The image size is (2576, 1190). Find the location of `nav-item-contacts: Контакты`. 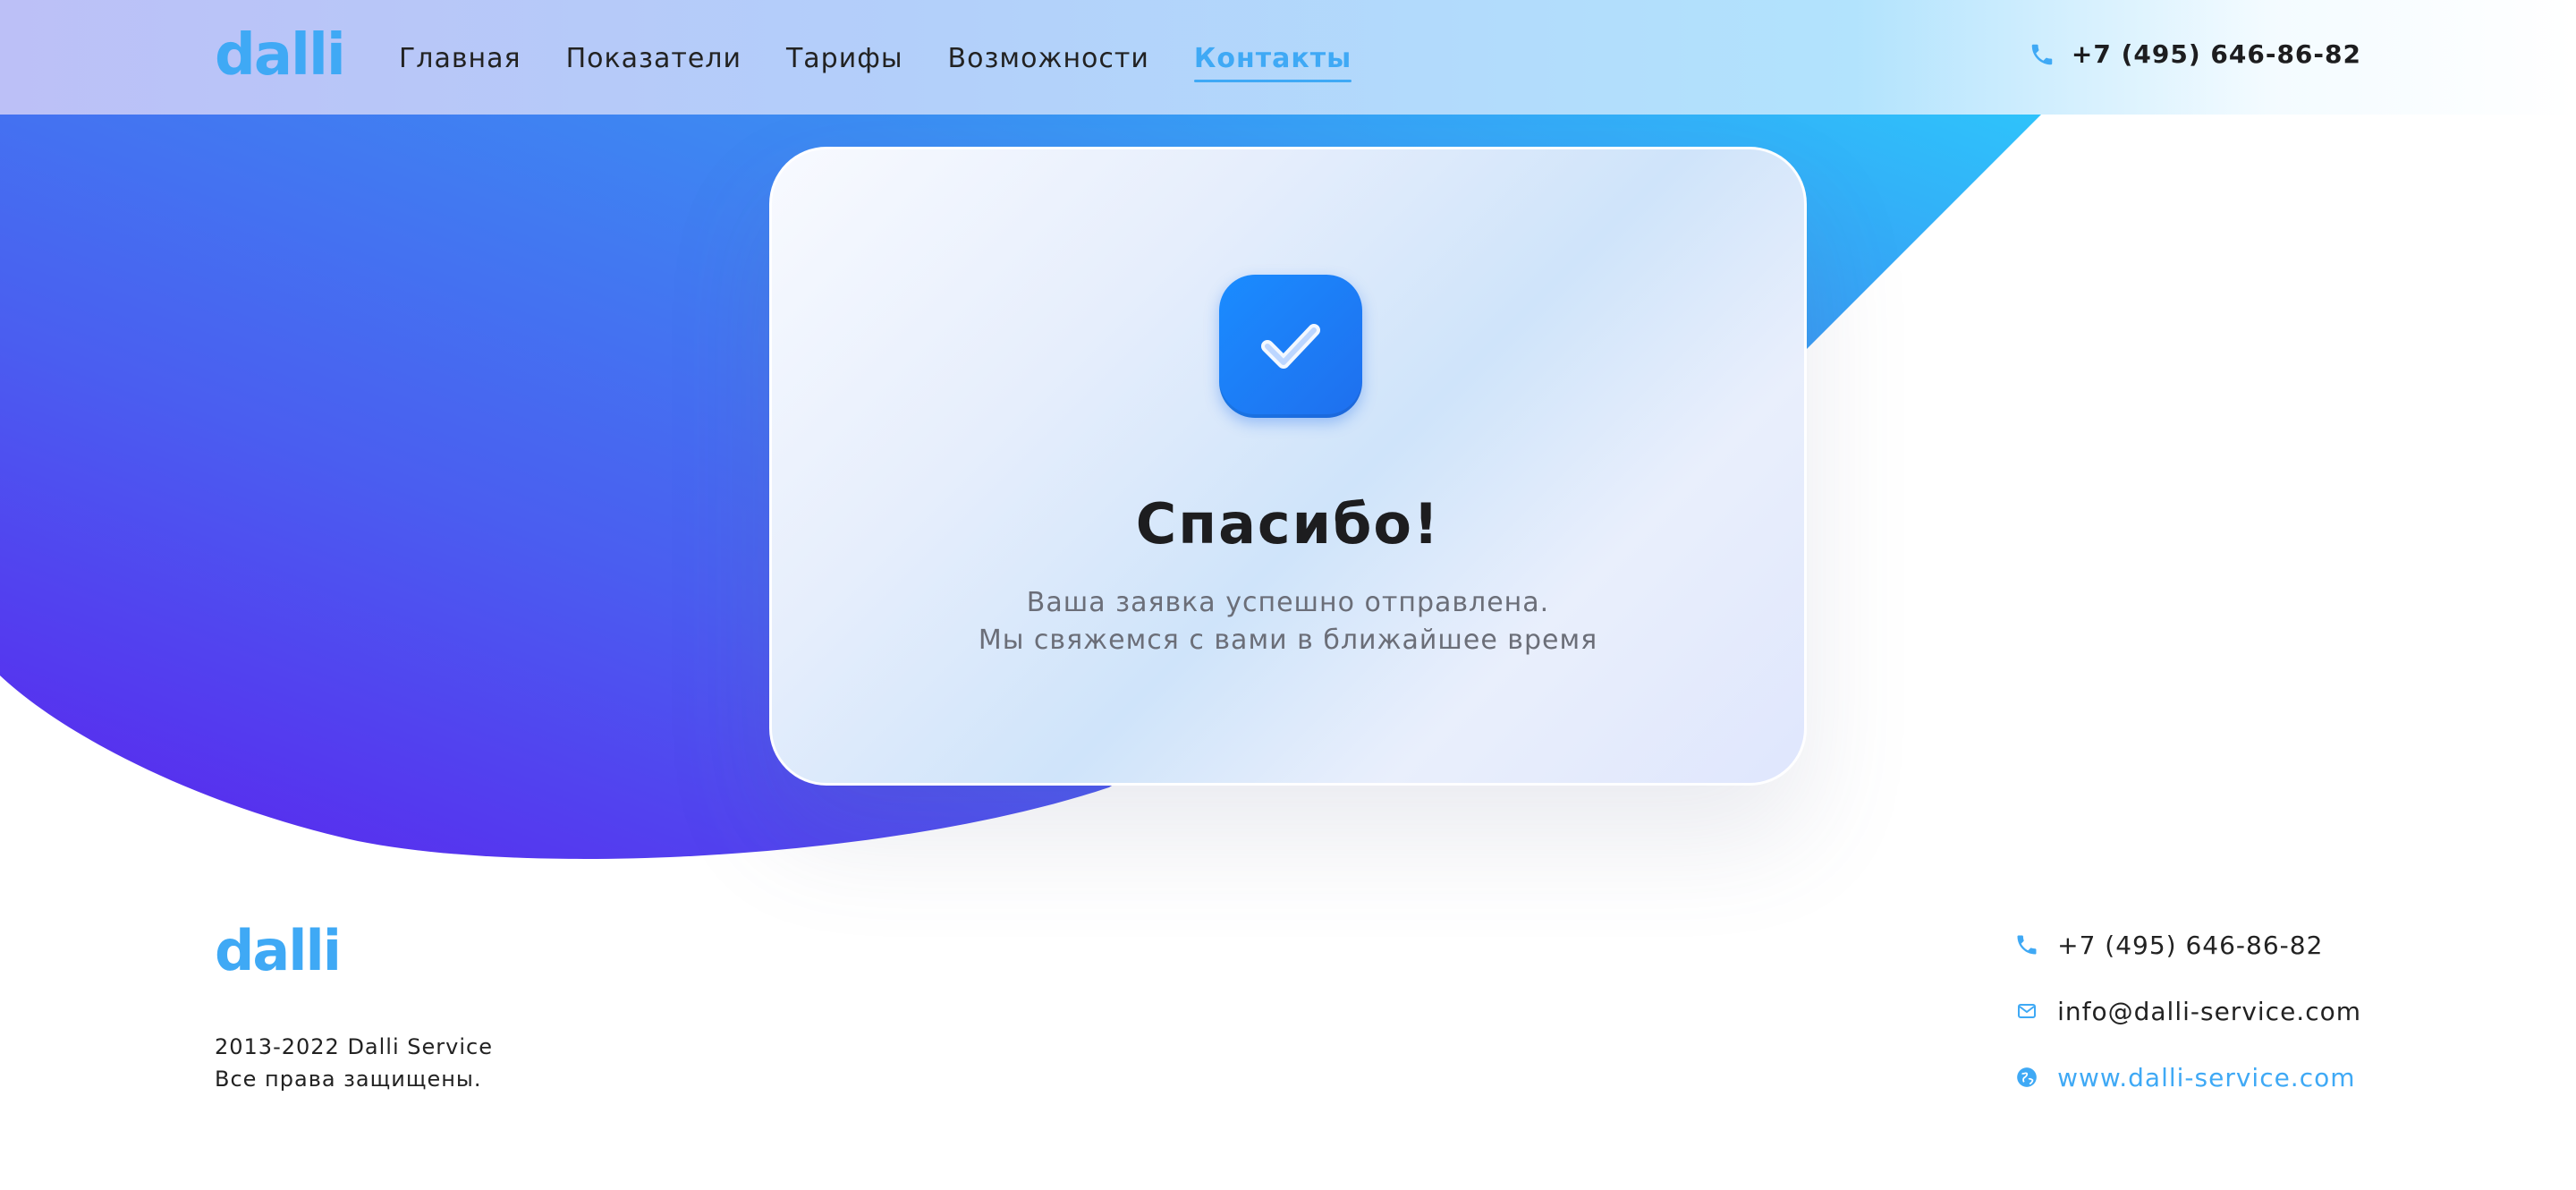

nav-item-contacts: Контакты is located at coordinates (1272, 61).